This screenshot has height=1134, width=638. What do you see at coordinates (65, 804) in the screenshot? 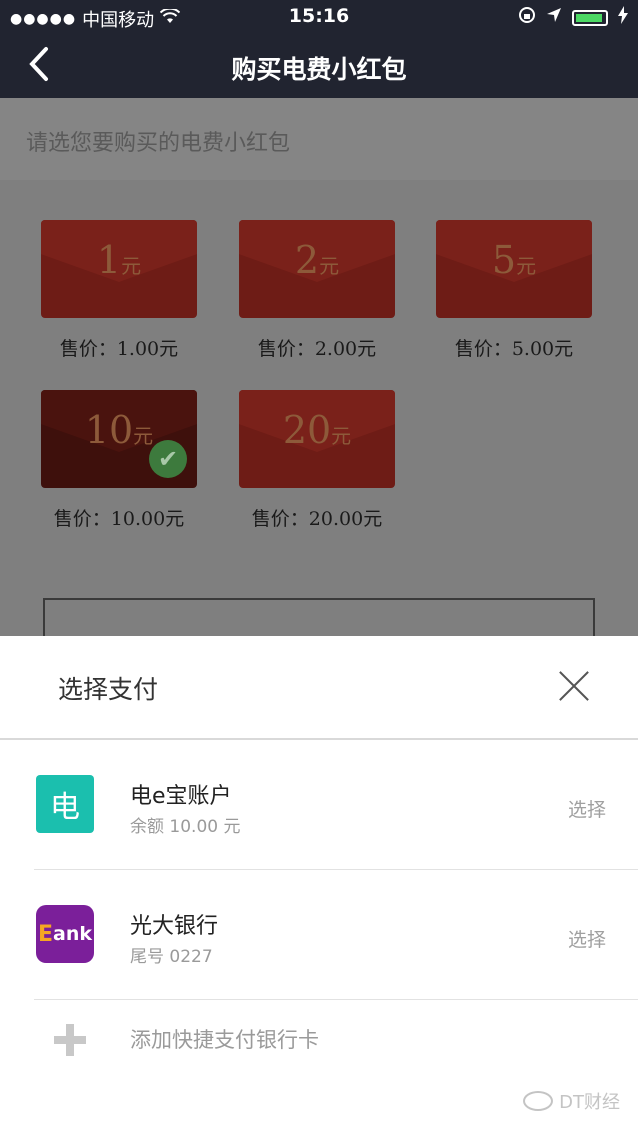
I see `dianebao-logo-icon: 电` at bounding box center [65, 804].